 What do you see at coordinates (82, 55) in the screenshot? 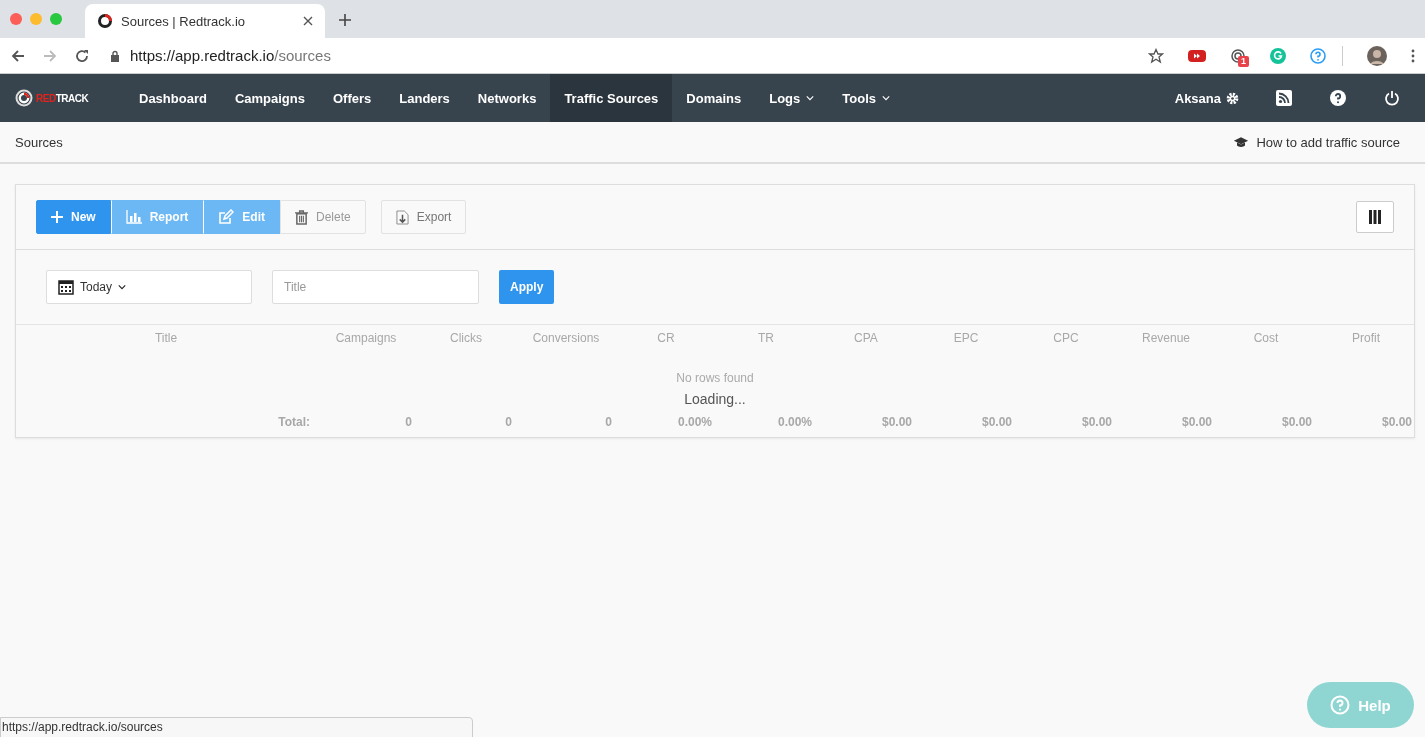
I see `reload-icon` at bounding box center [82, 55].